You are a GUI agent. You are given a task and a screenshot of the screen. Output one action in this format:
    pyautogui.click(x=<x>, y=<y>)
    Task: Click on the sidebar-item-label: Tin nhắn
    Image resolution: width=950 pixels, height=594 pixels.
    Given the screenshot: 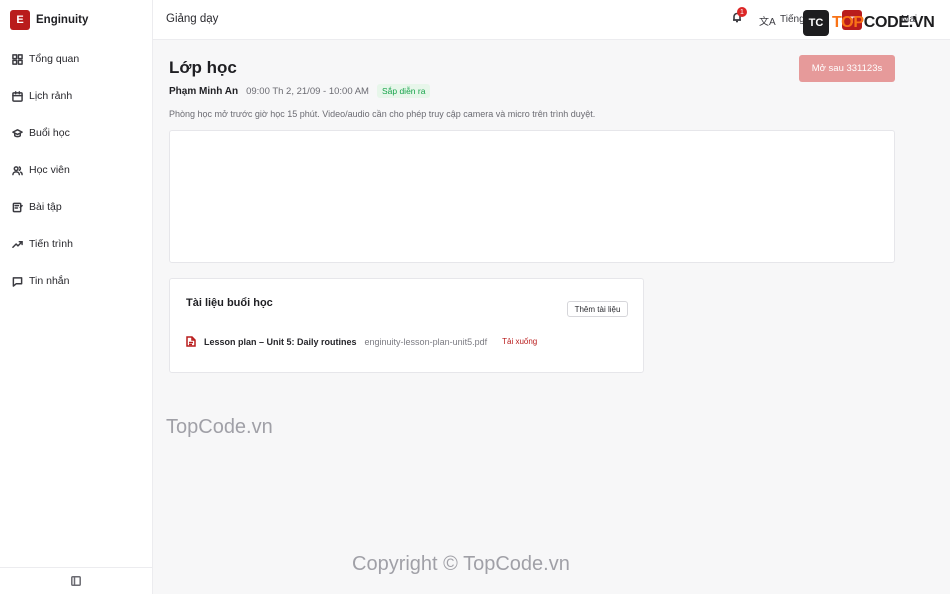 What is the action you would take?
    pyautogui.click(x=49, y=281)
    